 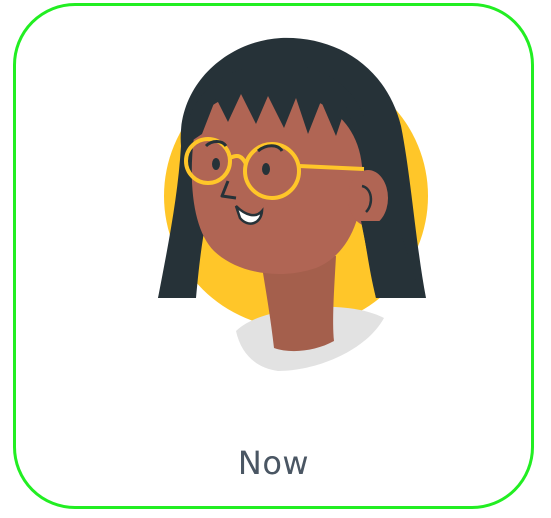 What do you see at coordinates (273, 463) in the screenshot?
I see `avatar-label: Now` at bounding box center [273, 463].